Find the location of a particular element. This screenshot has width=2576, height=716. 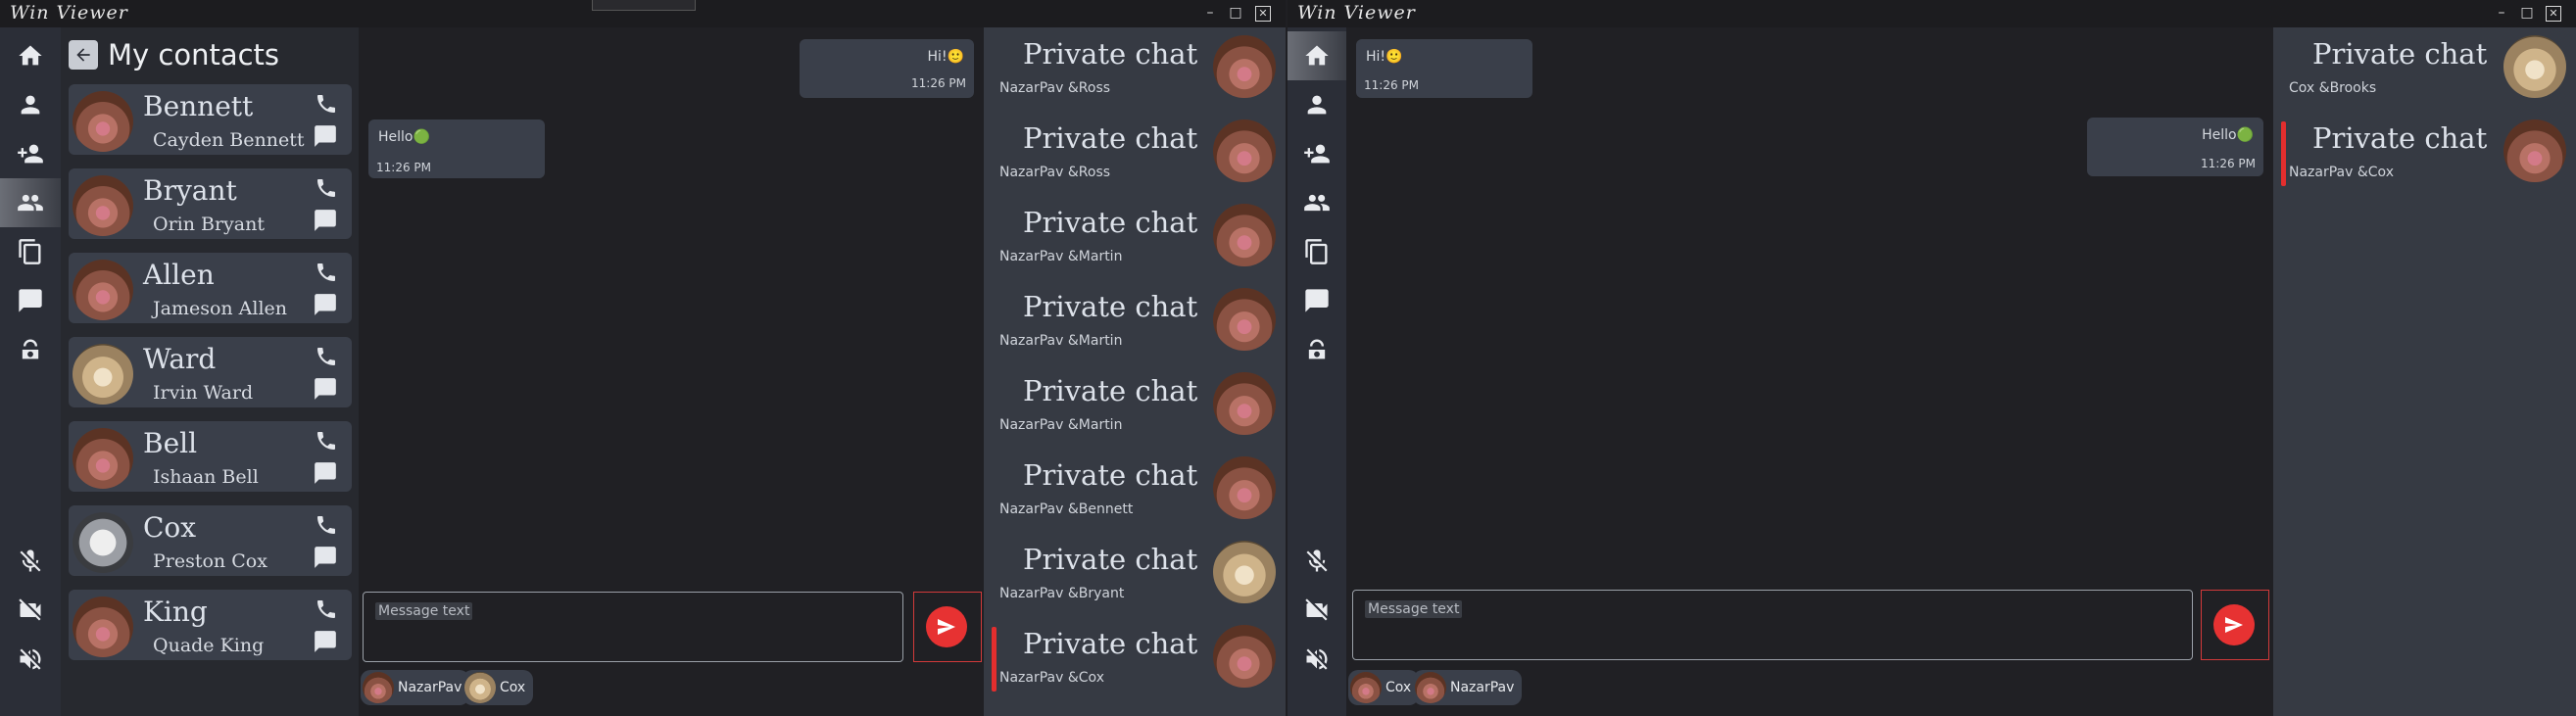

contact-card: Bryant Orin Bryant is located at coordinates (210, 203).